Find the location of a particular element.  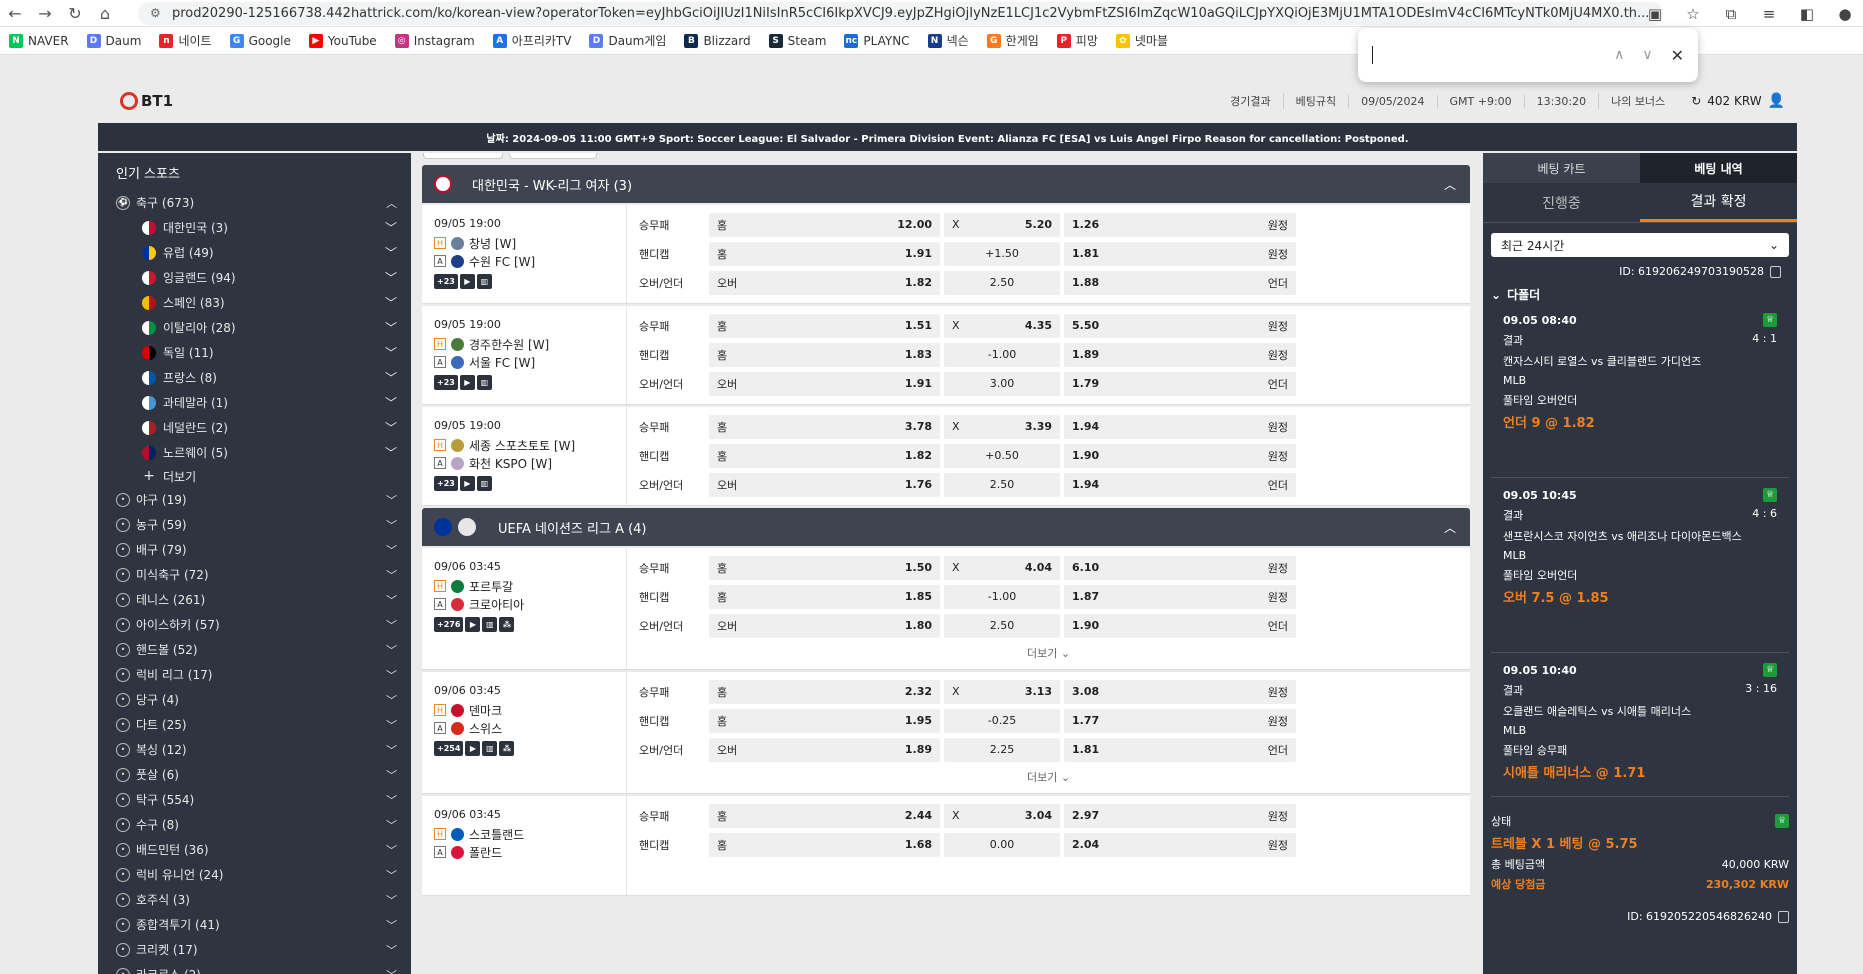

team-home: H 경주한수원 [W] is located at coordinates (530, 344).